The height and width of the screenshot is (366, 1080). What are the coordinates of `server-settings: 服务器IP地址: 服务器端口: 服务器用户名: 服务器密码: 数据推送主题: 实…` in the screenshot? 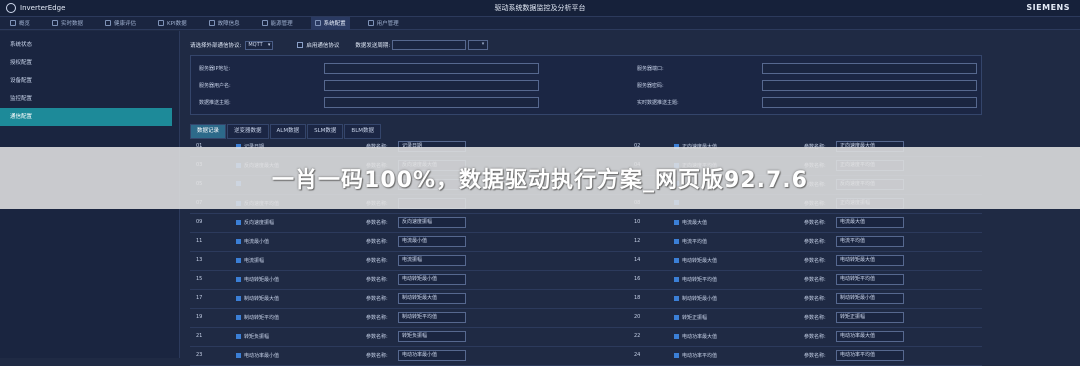 It's located at (586, 85).